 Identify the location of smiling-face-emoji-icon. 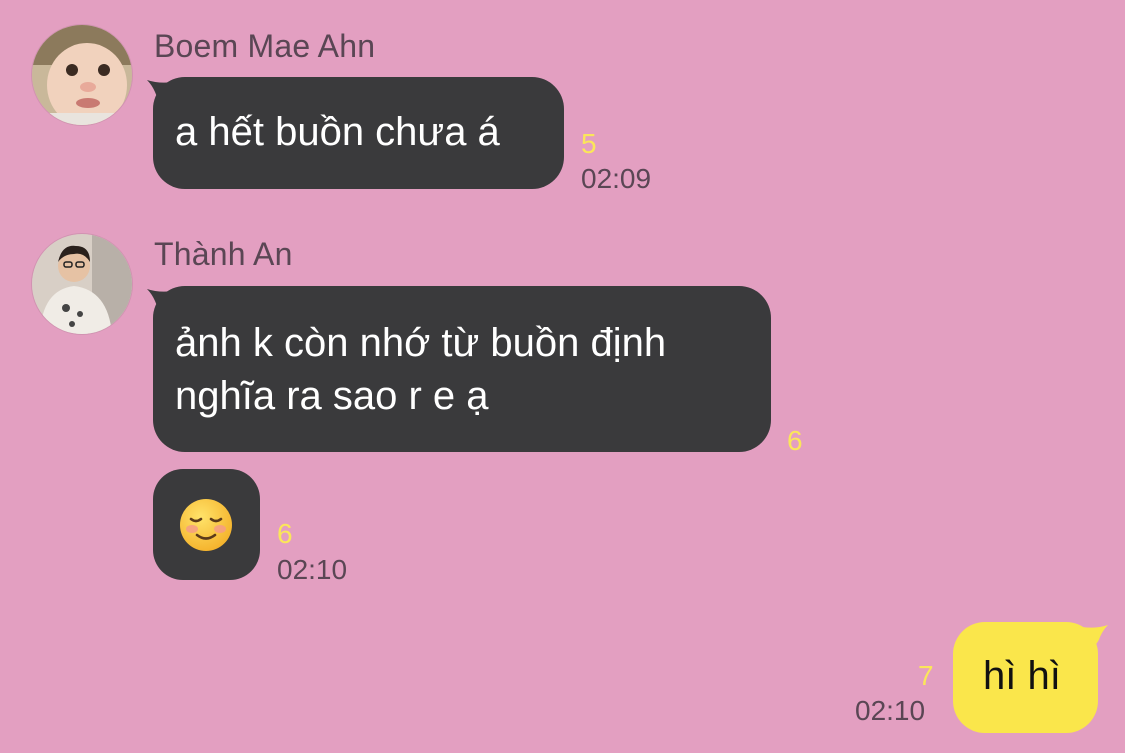
(206, 525).